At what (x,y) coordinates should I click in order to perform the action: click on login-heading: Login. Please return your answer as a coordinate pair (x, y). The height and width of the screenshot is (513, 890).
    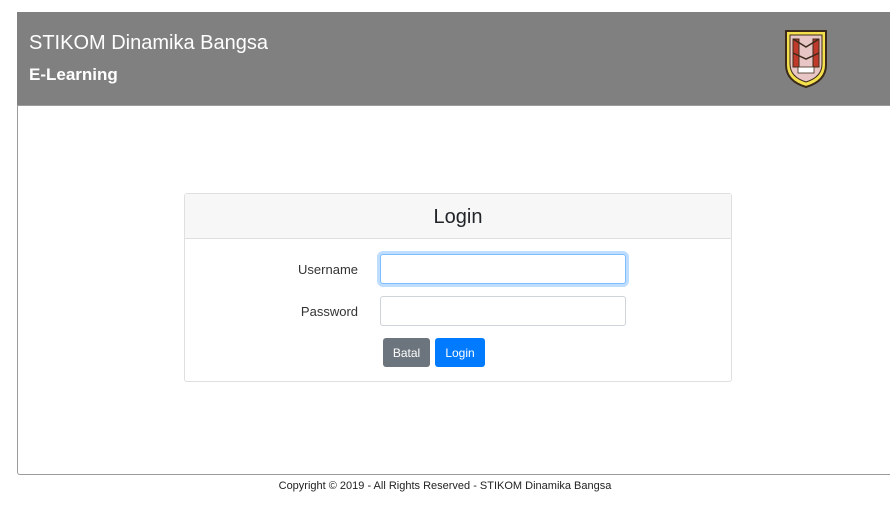
    Looking at the image, I should click on (458, 216).